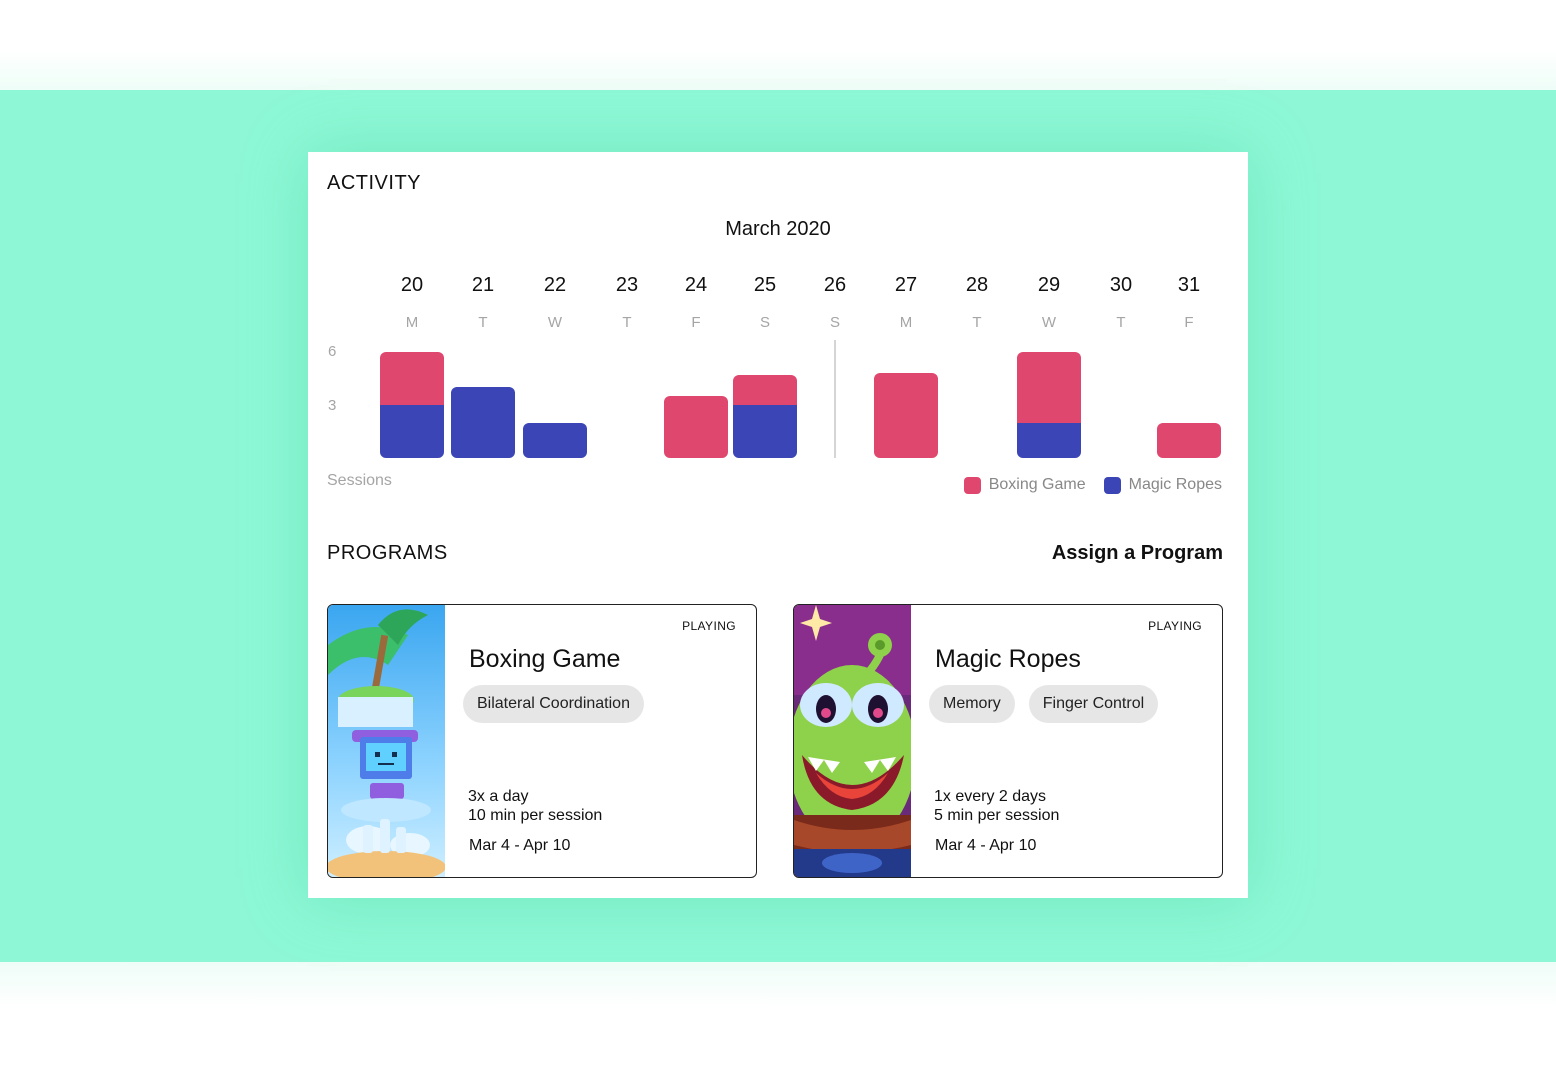 The width and height of the screenshot is (1556, 1066). I want to click on y-tick-label: 6, so click(332, 351).